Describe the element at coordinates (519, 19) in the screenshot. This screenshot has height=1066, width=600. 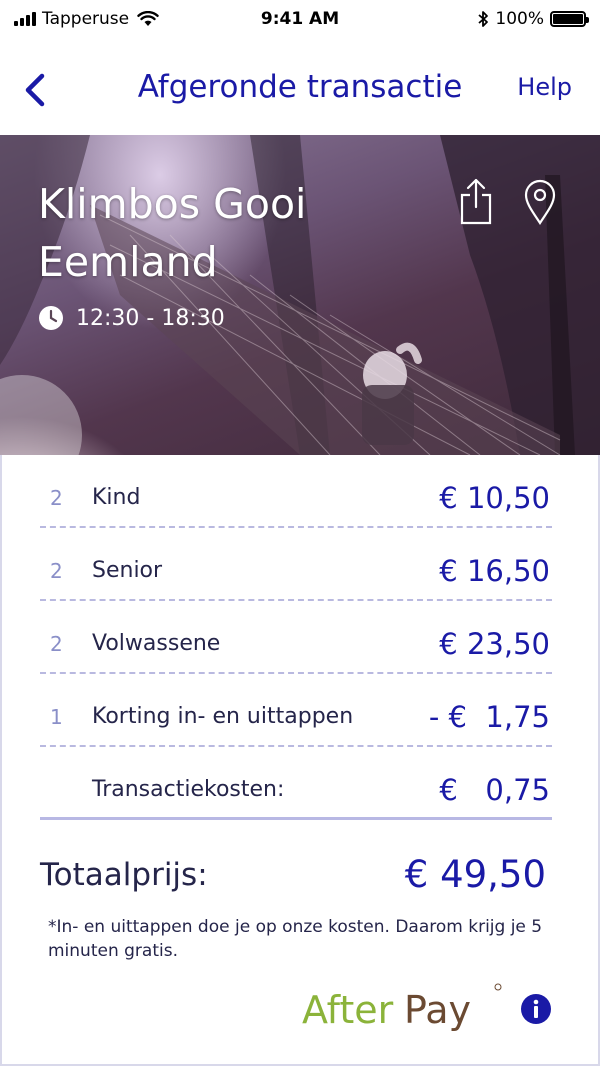
I see `battery-percentage: 100%` at that location.